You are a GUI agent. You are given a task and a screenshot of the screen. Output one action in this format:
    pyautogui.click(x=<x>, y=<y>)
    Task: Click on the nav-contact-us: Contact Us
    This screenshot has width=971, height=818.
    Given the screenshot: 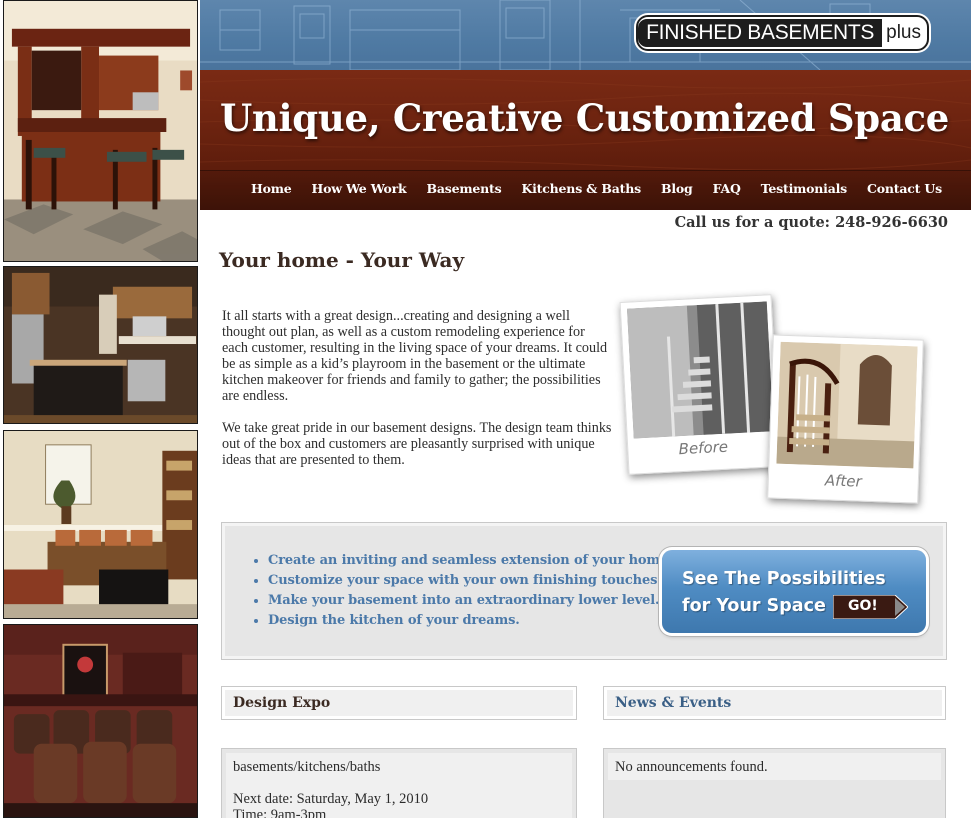 What is the action you would take?
    pyautogui.click(x=904, y=188)
    